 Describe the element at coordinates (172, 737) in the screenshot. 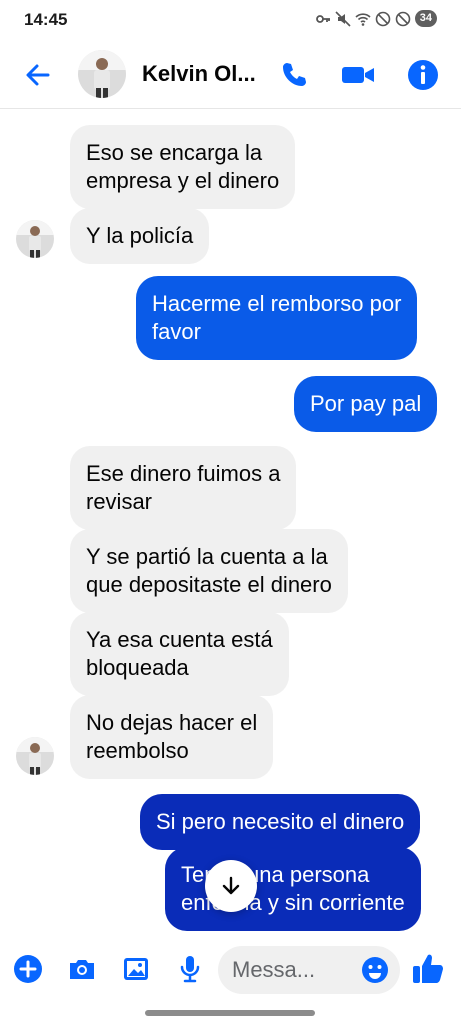

I see `message-bubble-incoming: No dejas hacer el reembolso` at that location.